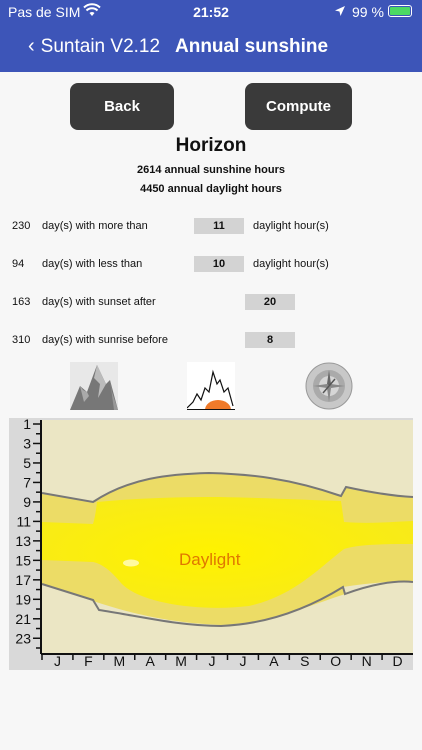 The image size is (422, 750). I want to click on annual-daylight-hours: 4450 annual daylight hours, so click(211, 189).